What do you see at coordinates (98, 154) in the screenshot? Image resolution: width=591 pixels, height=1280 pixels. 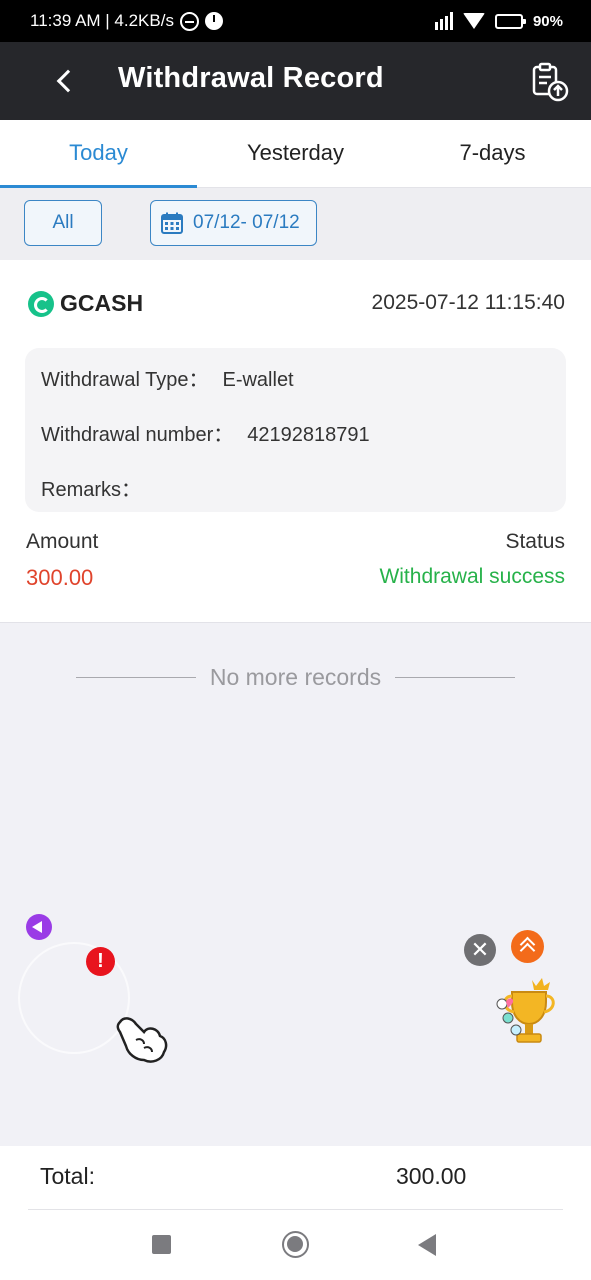 I see `tab-today: Today` at bounding box center [98, 154].